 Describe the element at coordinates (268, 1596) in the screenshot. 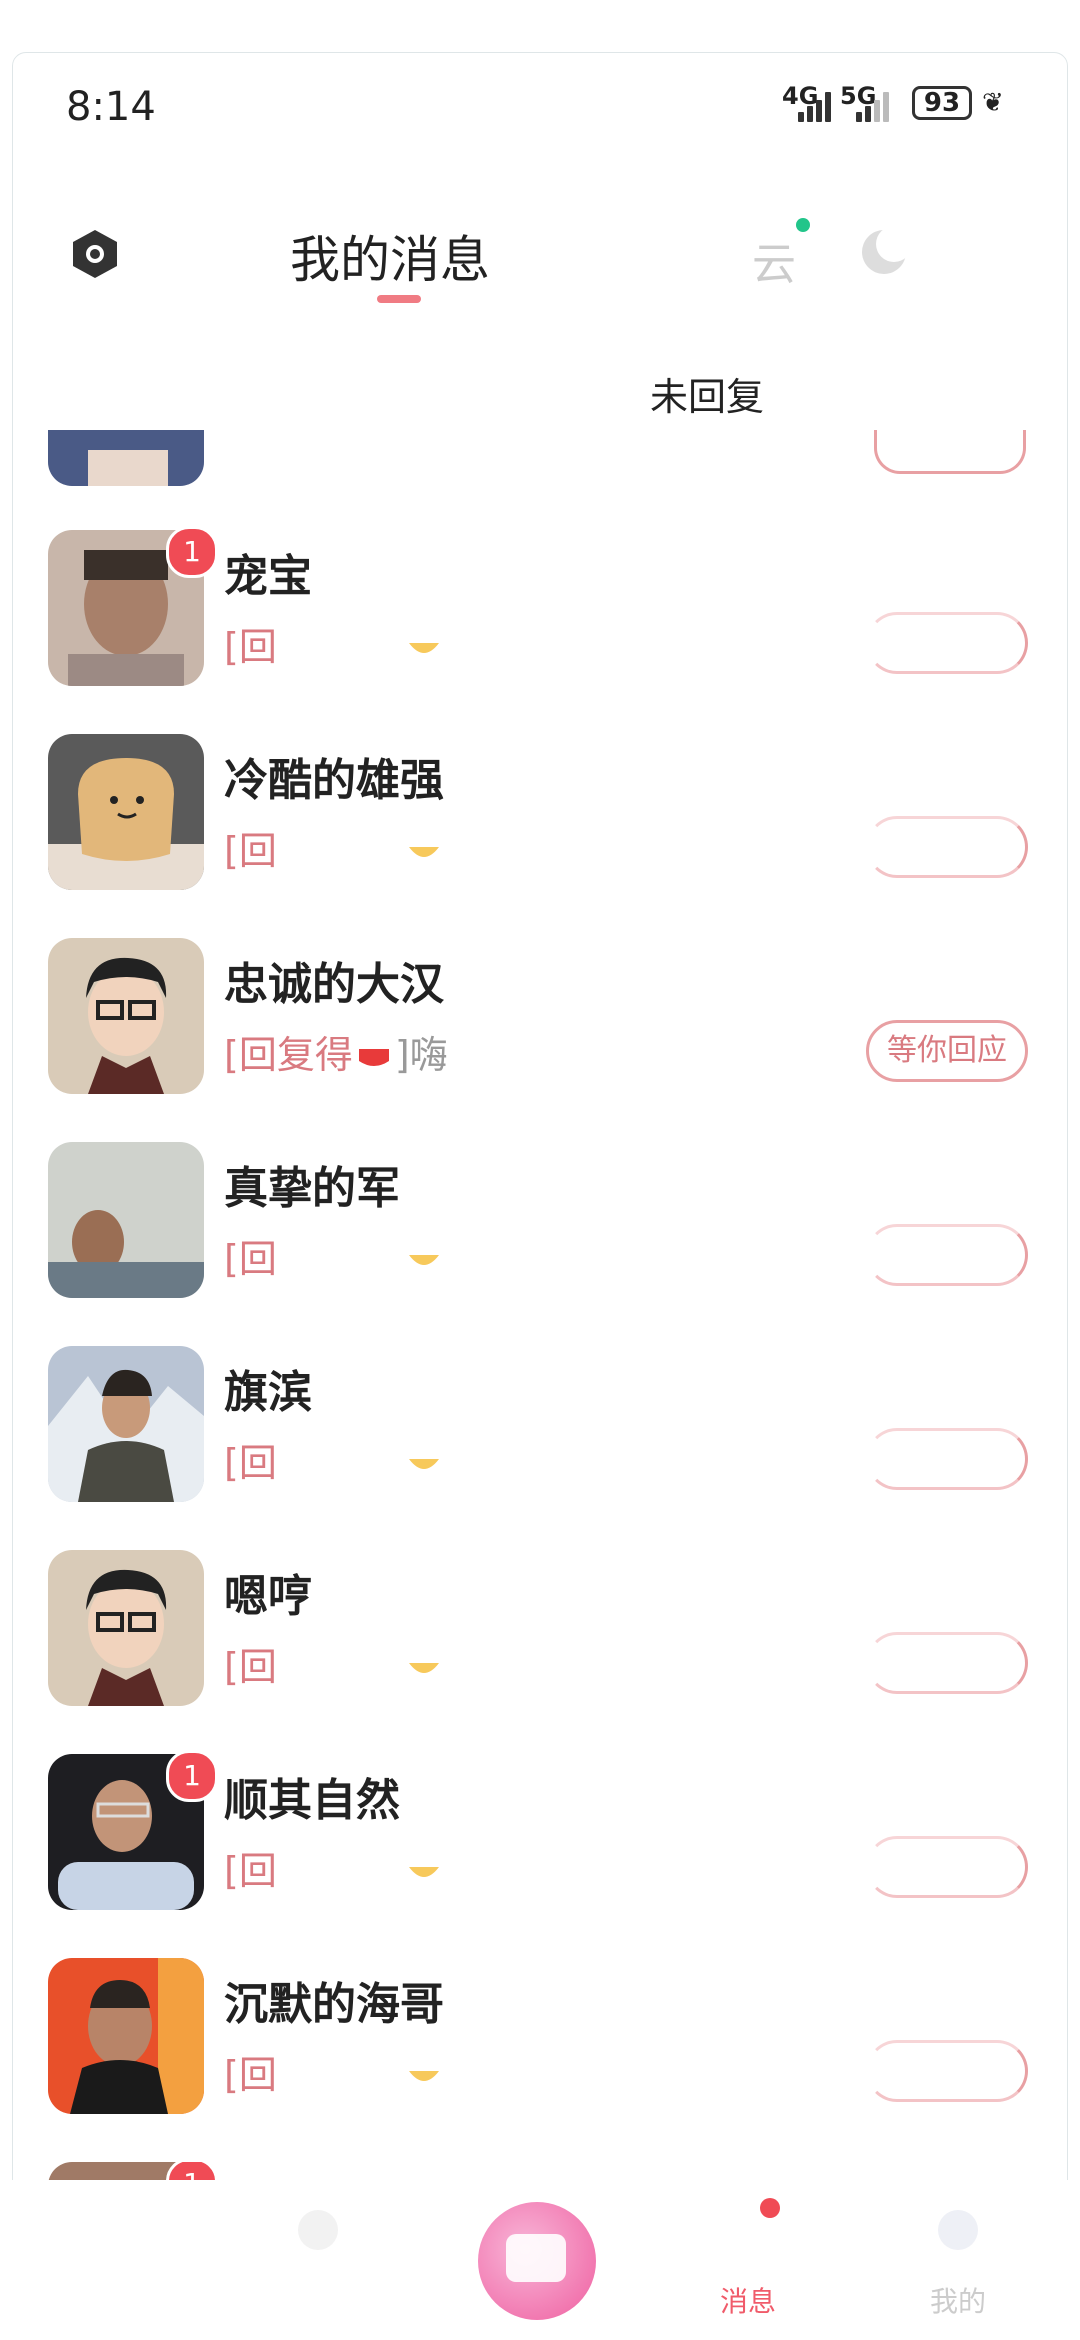

I see `contact-name: 嗯哼` at that location.